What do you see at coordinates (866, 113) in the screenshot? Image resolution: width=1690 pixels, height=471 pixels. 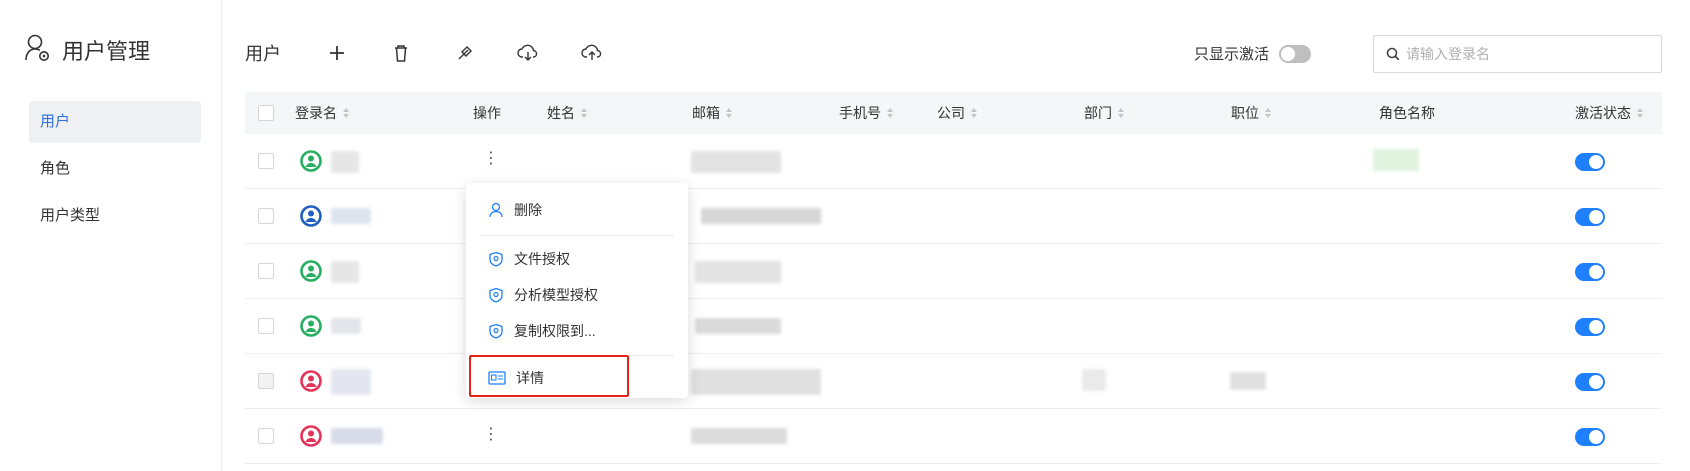 I see `column-header-phone: 手机号` at bounding box center [866, 113].